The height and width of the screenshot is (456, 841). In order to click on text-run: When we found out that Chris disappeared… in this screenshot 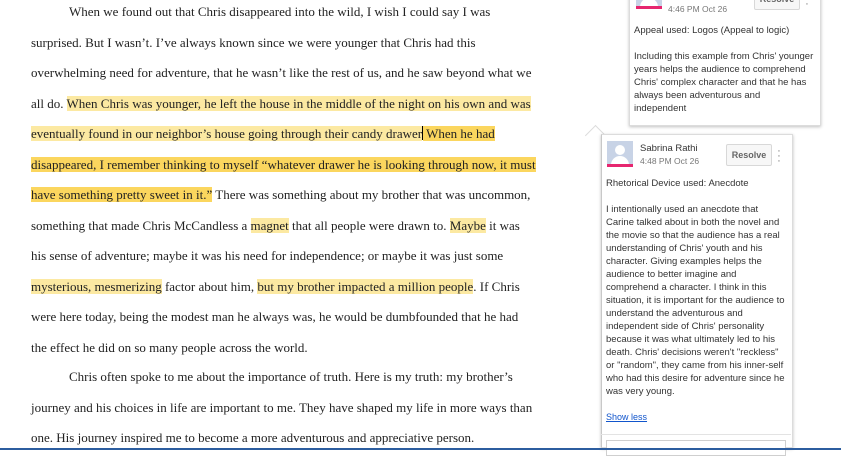, I will do `click(281, 57)`.